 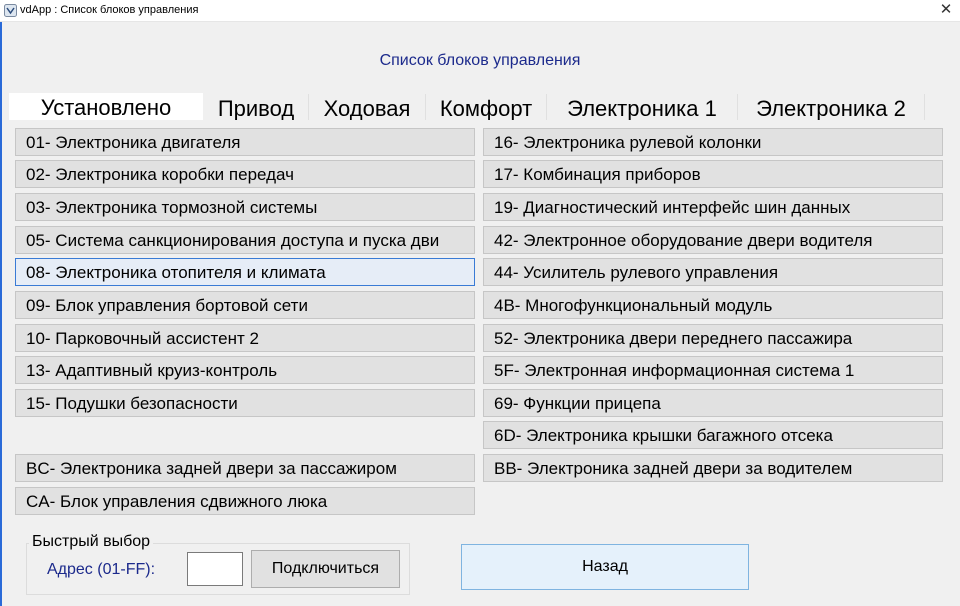 I want to click on module-button-5f: 5F- Электронная информационная система 1, so click(x=713, y=370).